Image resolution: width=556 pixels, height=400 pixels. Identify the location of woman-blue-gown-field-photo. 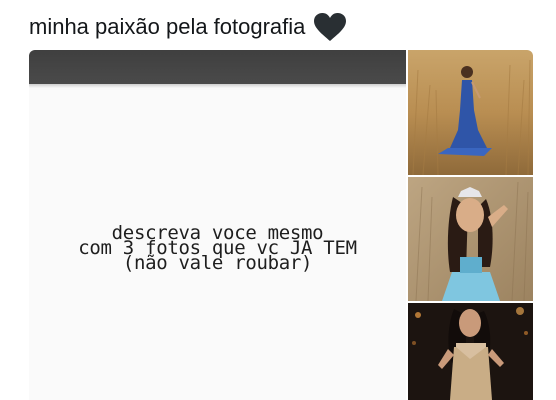
(470, 112).